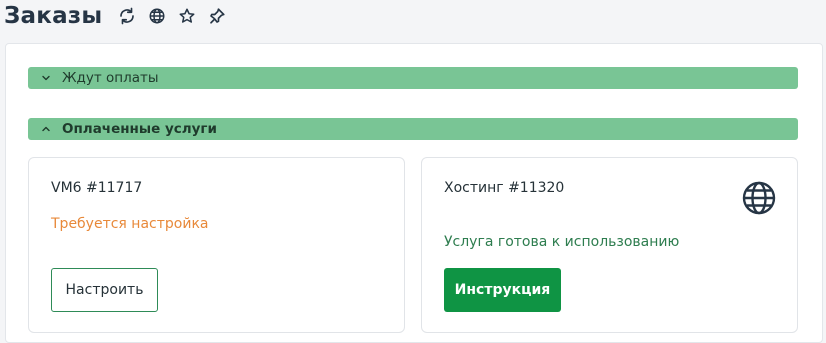 The width and height of the screenshot is (826, 343). What do you see at coordinates (504, 188) in the screenshot?
I see `service-title: Хостинг #11320` at bounding box center [504, 188].